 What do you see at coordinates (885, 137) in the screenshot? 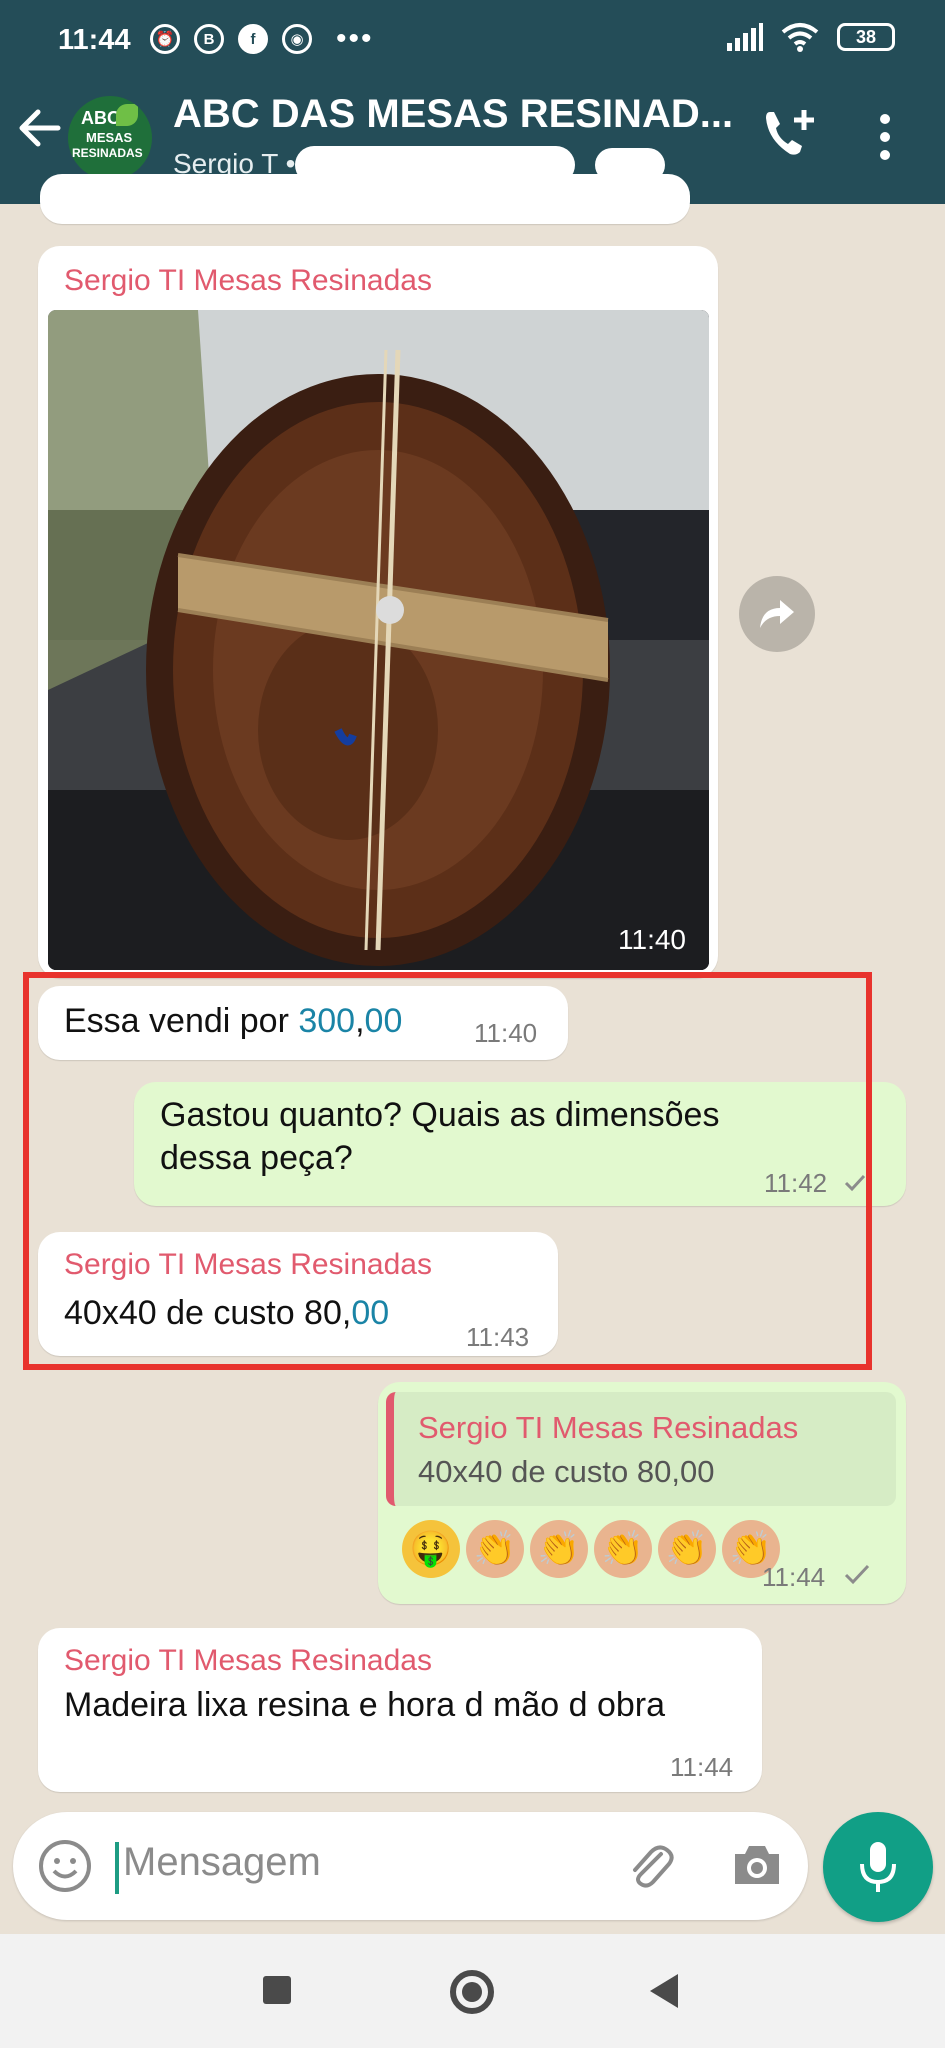
I see `overflow-menu-icon` at bounding box center [885, 137].